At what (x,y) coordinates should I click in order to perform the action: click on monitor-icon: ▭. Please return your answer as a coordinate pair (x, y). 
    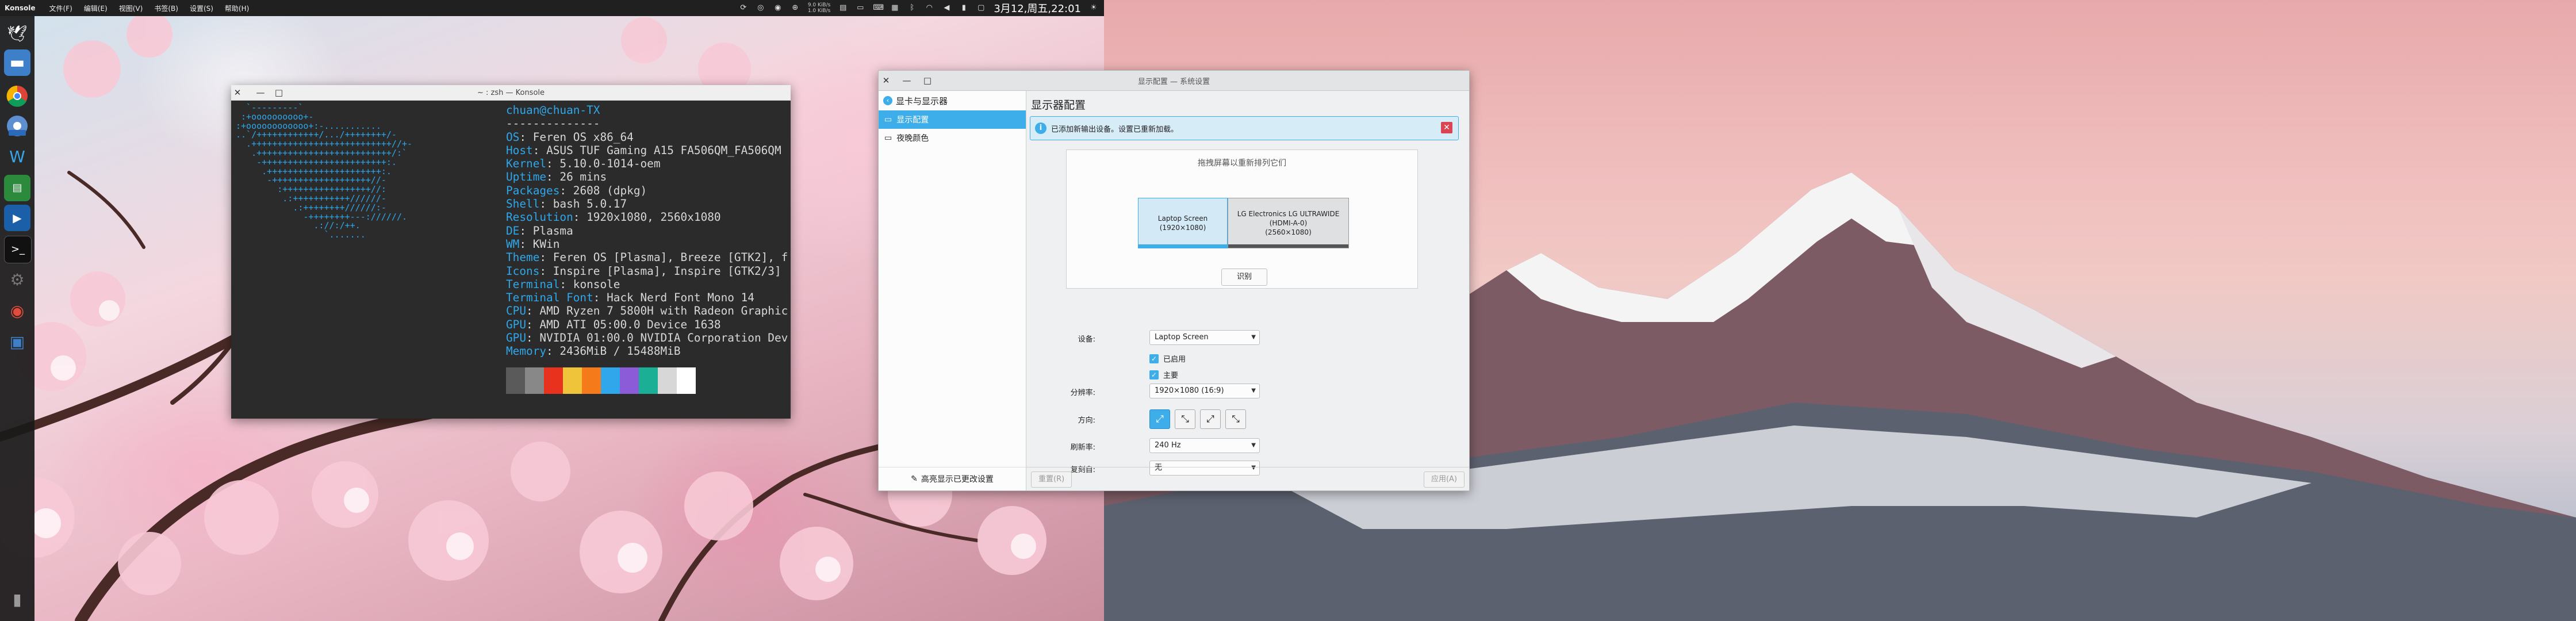
    Looking at the image, I should click on (888, 119).